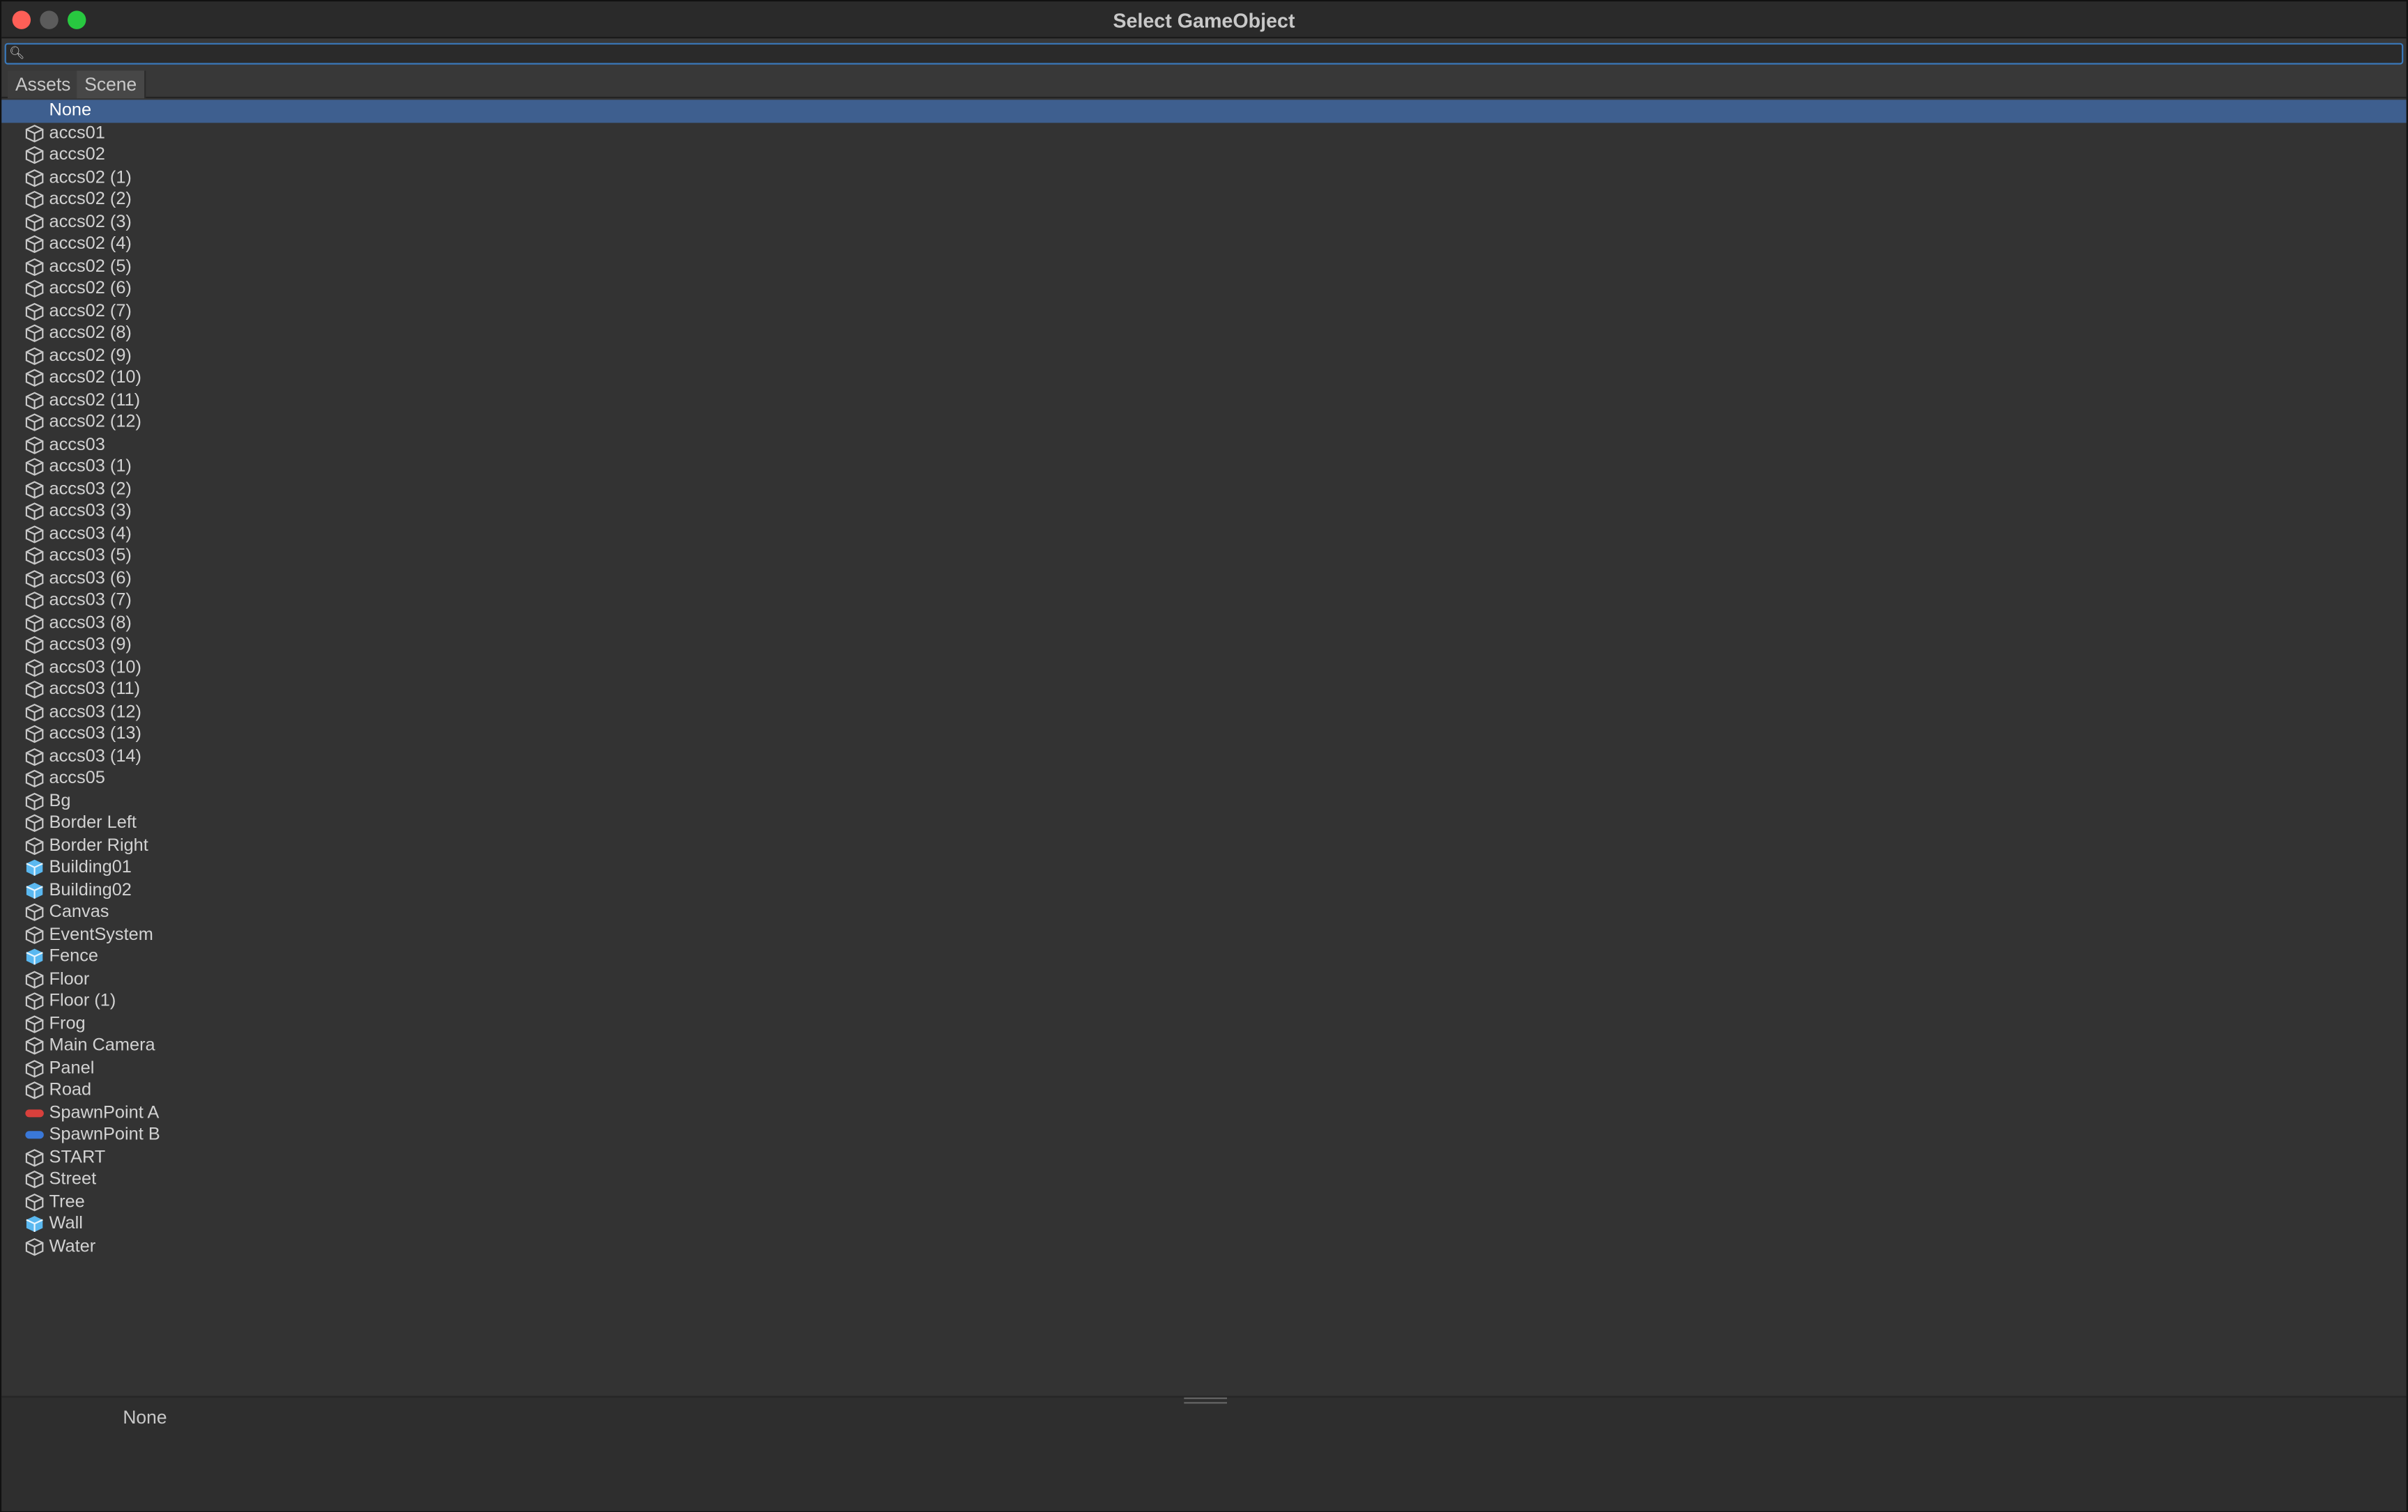  Describe the element at coordinates (95, 422) in the screenshot. I see `list-item-label: accs02 (12)` at that location.